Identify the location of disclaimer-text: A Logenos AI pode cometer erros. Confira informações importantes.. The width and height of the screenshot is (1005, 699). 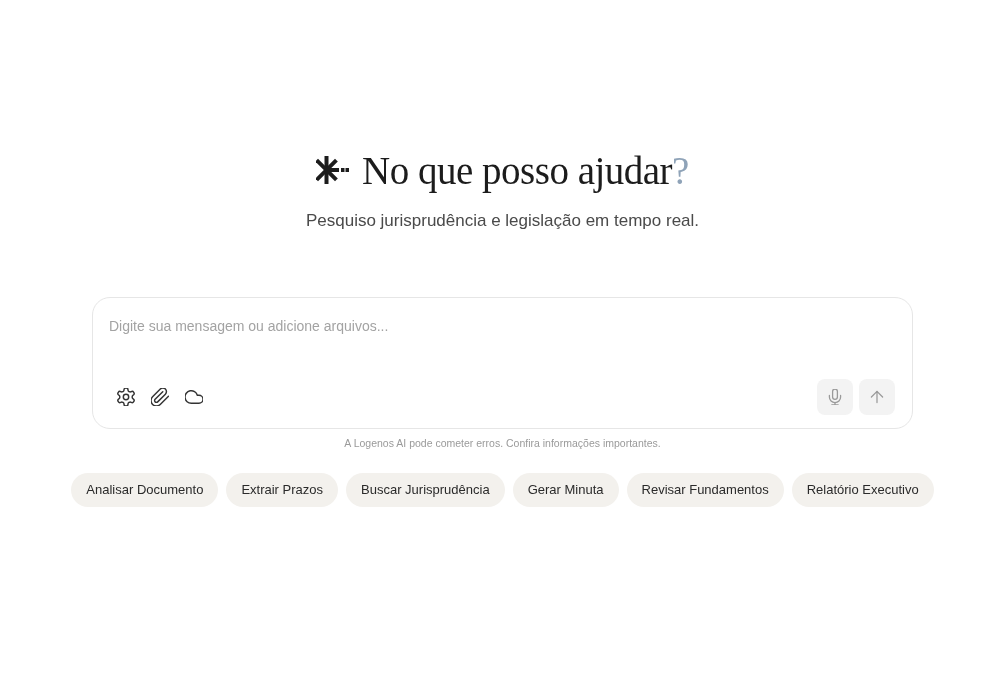
(502, 443).